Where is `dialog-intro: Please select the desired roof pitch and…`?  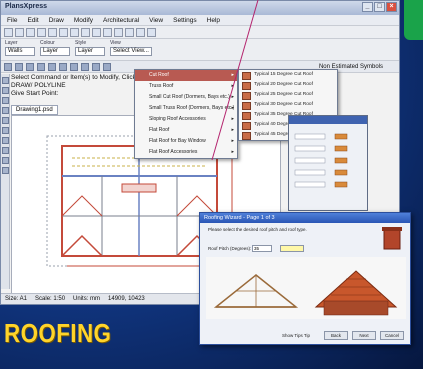 dialog-intro: Please select the desired roof pitch and… is located at coordinates (257, 229).